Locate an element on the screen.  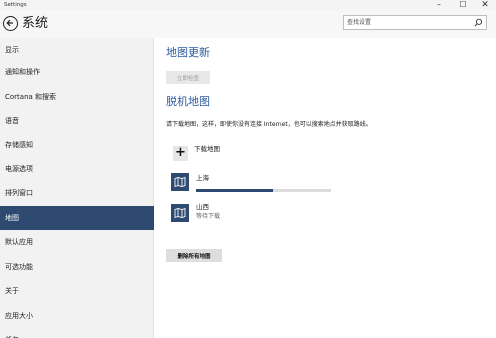
delete-all-maps-button: 删除所有地图 is located at coordinates (194, 255).